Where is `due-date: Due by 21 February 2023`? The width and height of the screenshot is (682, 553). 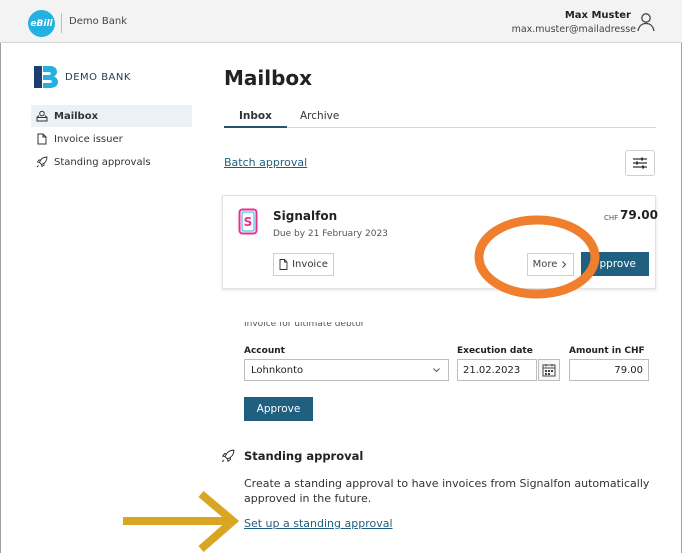 due-date: Due by 21 February 2023 is located at coordinates (330, 234).